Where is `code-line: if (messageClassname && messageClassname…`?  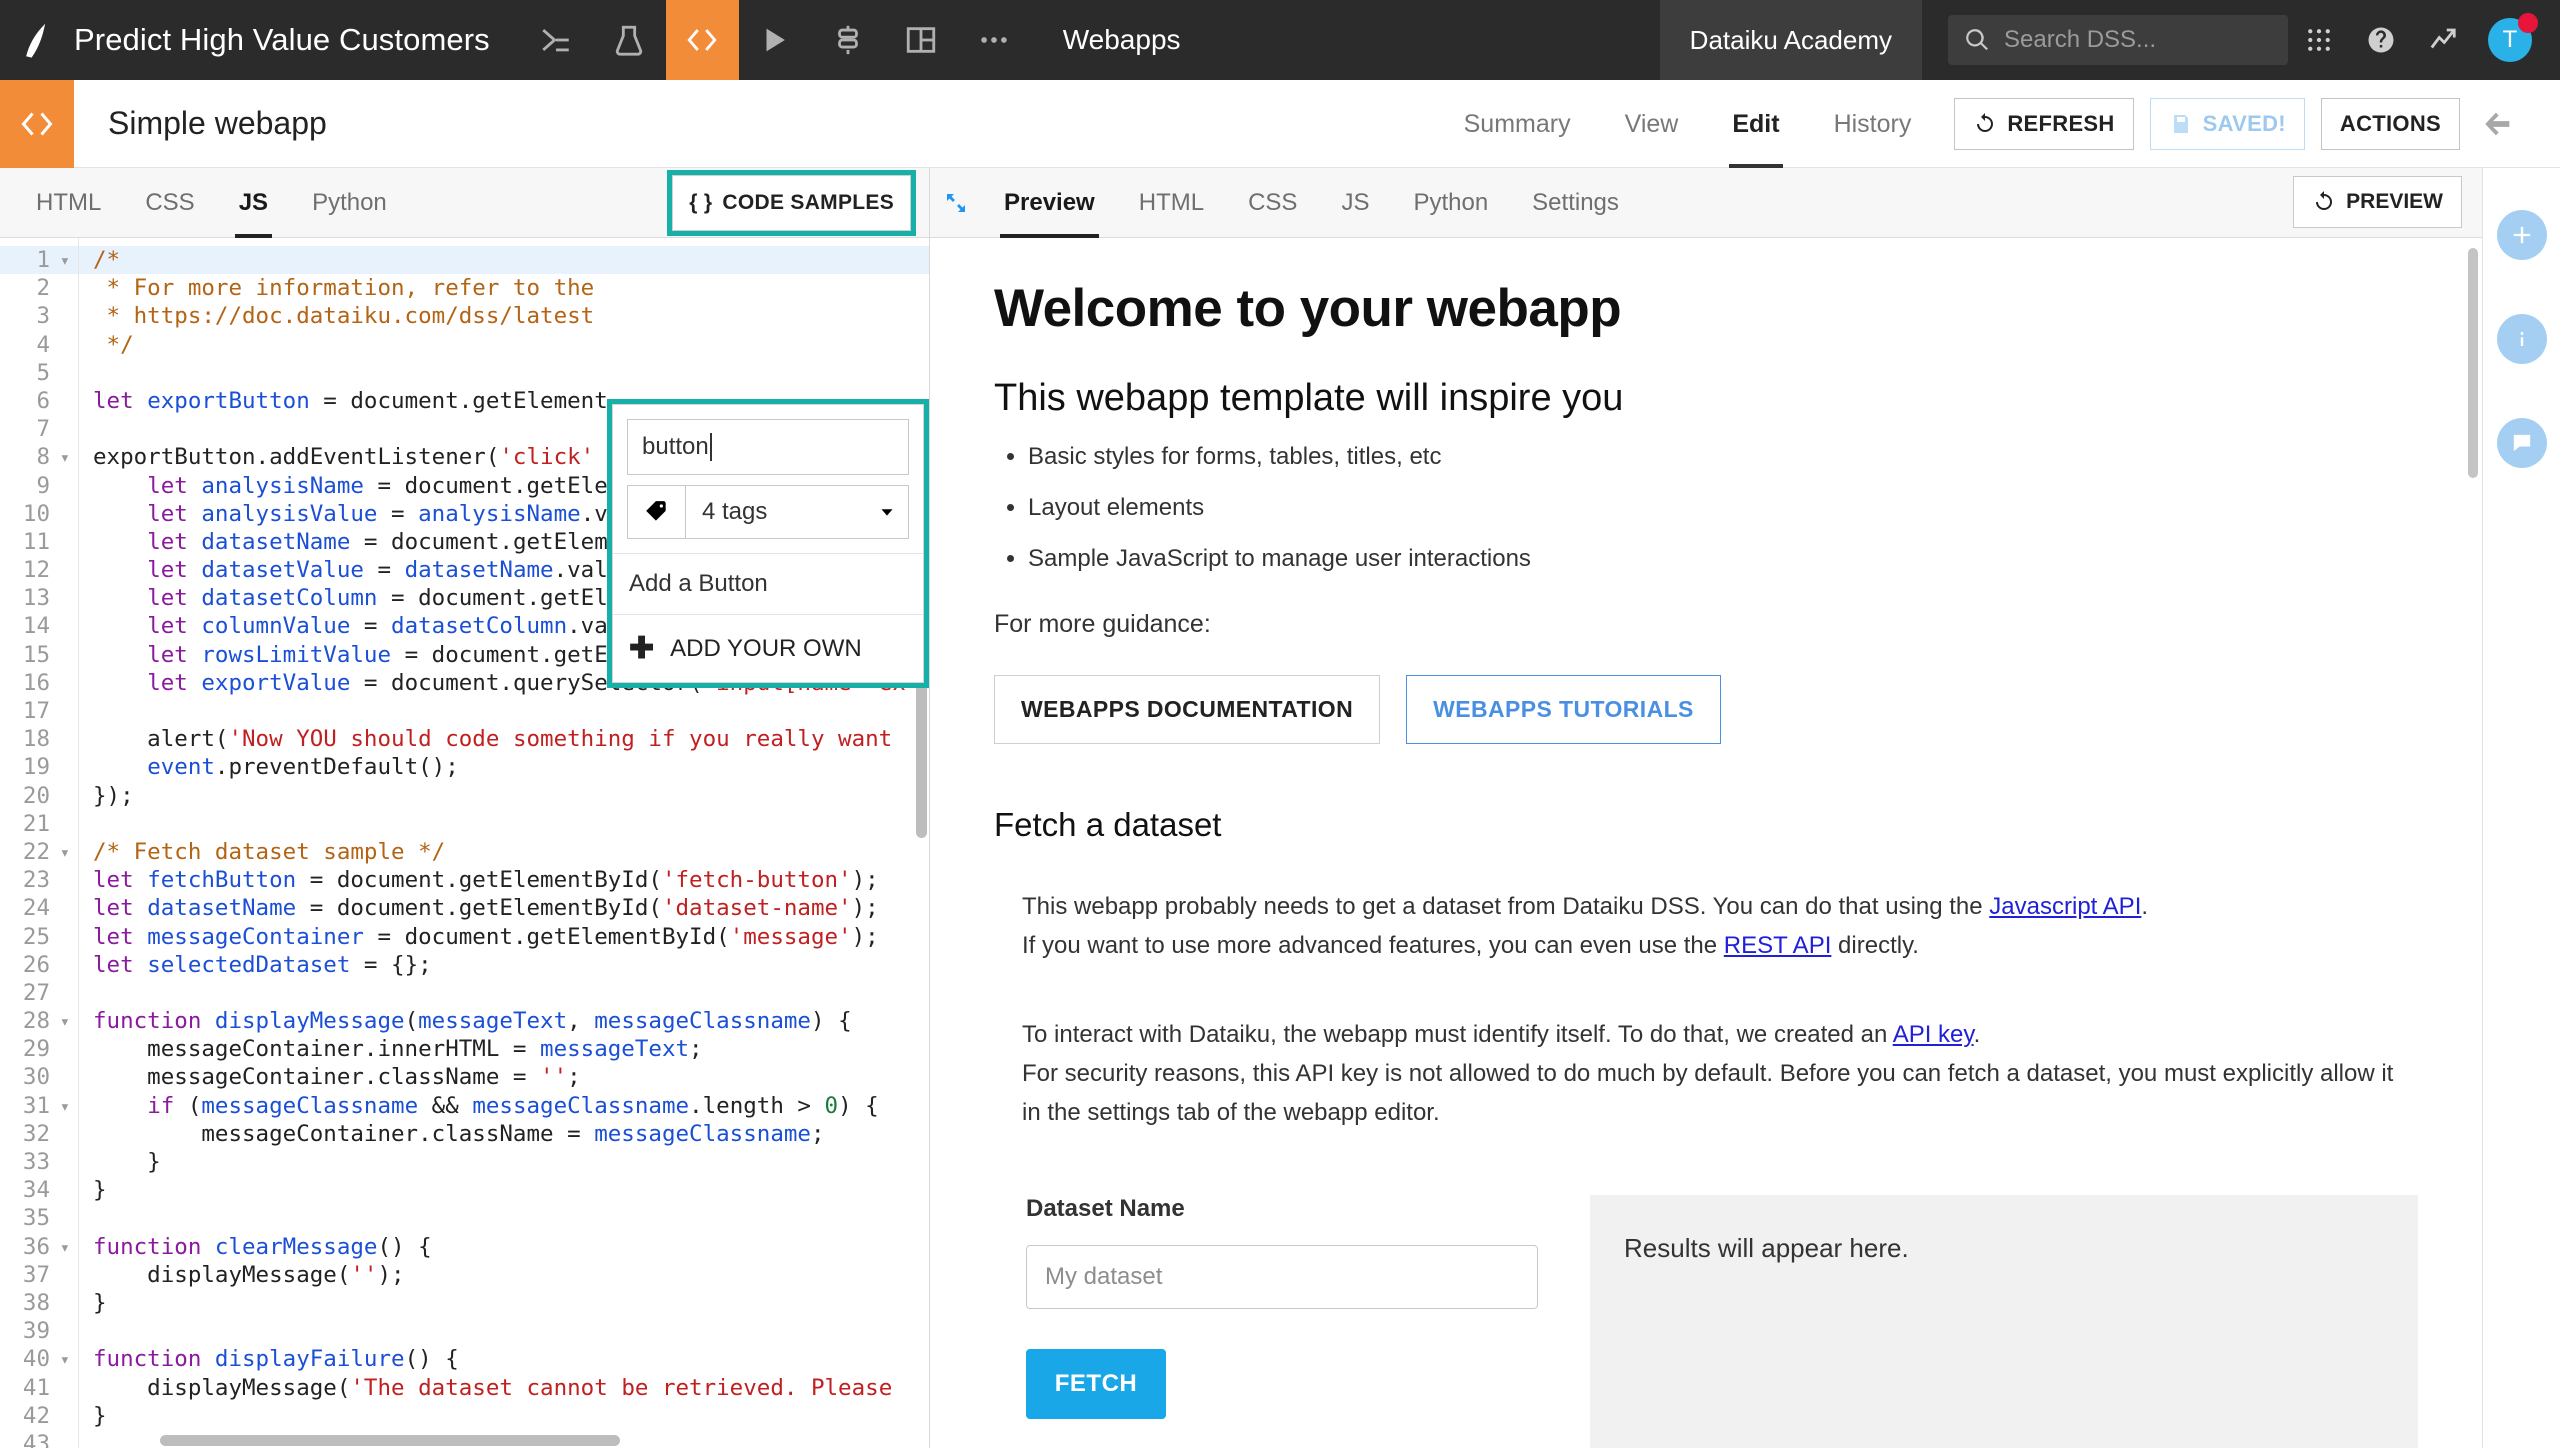 code-line: if (messageClassname && messageClassname… is located at coordinates (513, 1105).